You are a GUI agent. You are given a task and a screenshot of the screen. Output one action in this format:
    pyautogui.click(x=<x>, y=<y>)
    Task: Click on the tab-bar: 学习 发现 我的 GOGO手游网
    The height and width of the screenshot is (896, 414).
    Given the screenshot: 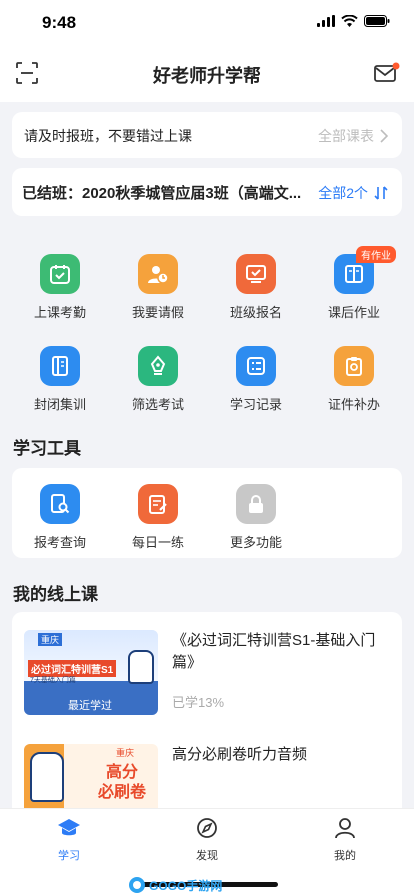 What is the action you would take?
    pyautogui.click(x=207, y=852)
    